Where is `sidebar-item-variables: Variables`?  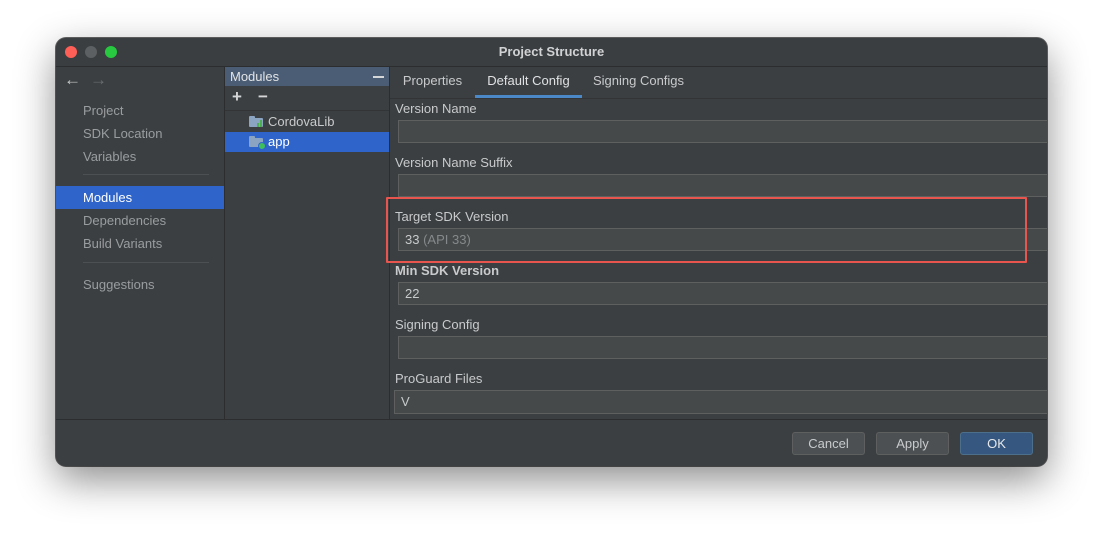 sidebar-item-variables: Variables is located at coordinates (140, 156).